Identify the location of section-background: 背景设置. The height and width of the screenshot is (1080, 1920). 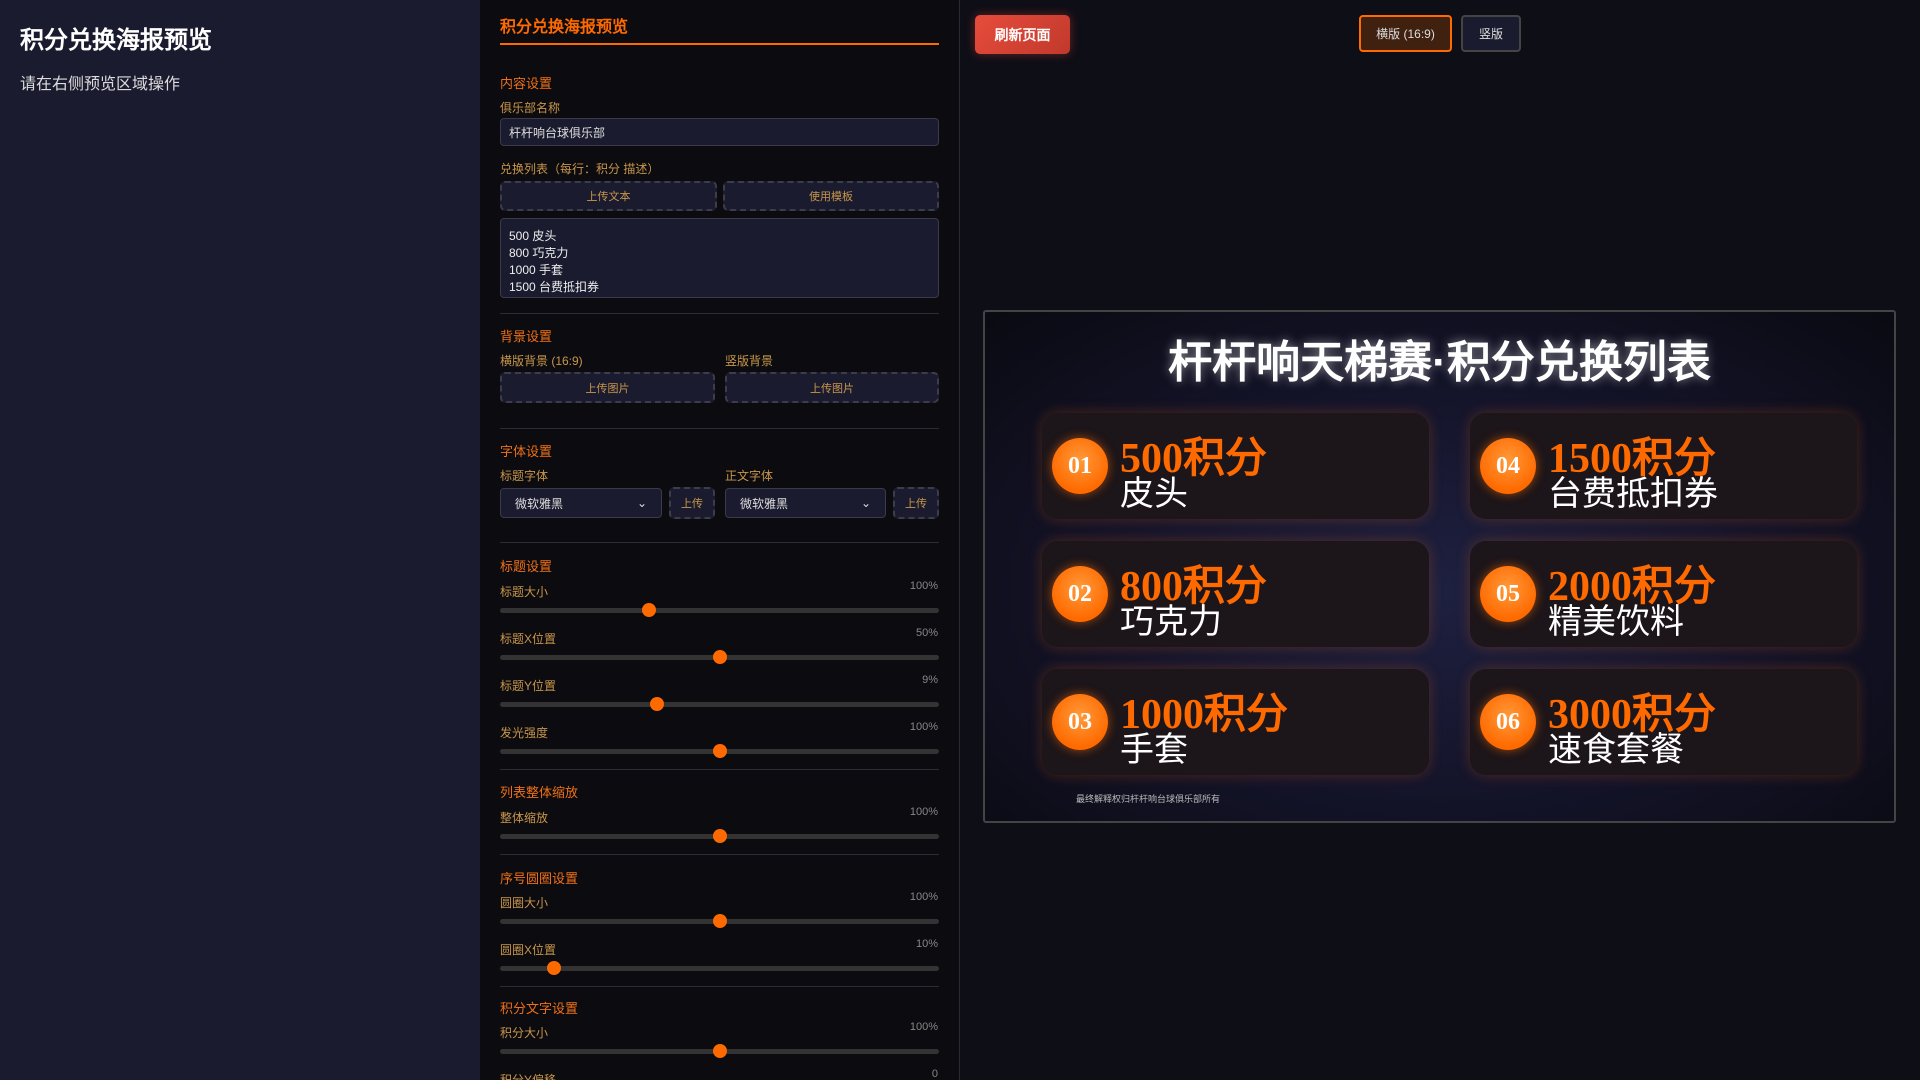
(526, 336).